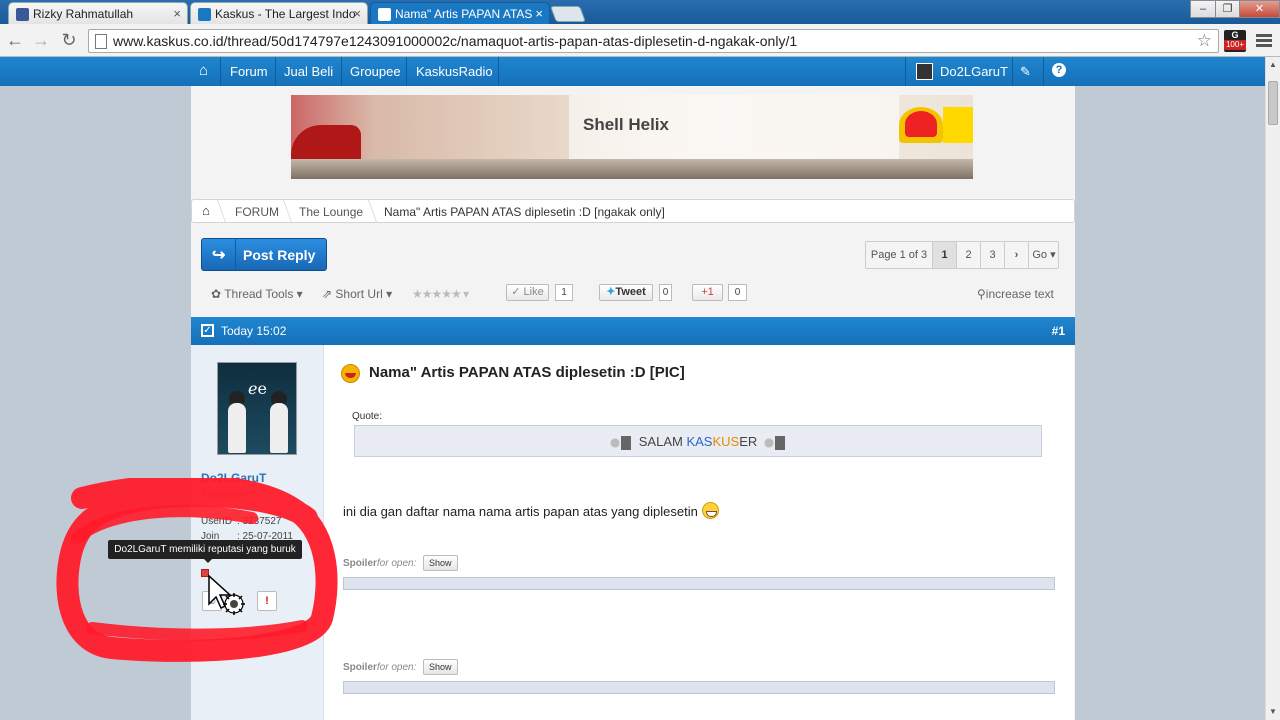  What do you see at coordinates (375, 71) in the screenshot?
I see `nav-groupee: Groupee` at bounding box center [375, 71].